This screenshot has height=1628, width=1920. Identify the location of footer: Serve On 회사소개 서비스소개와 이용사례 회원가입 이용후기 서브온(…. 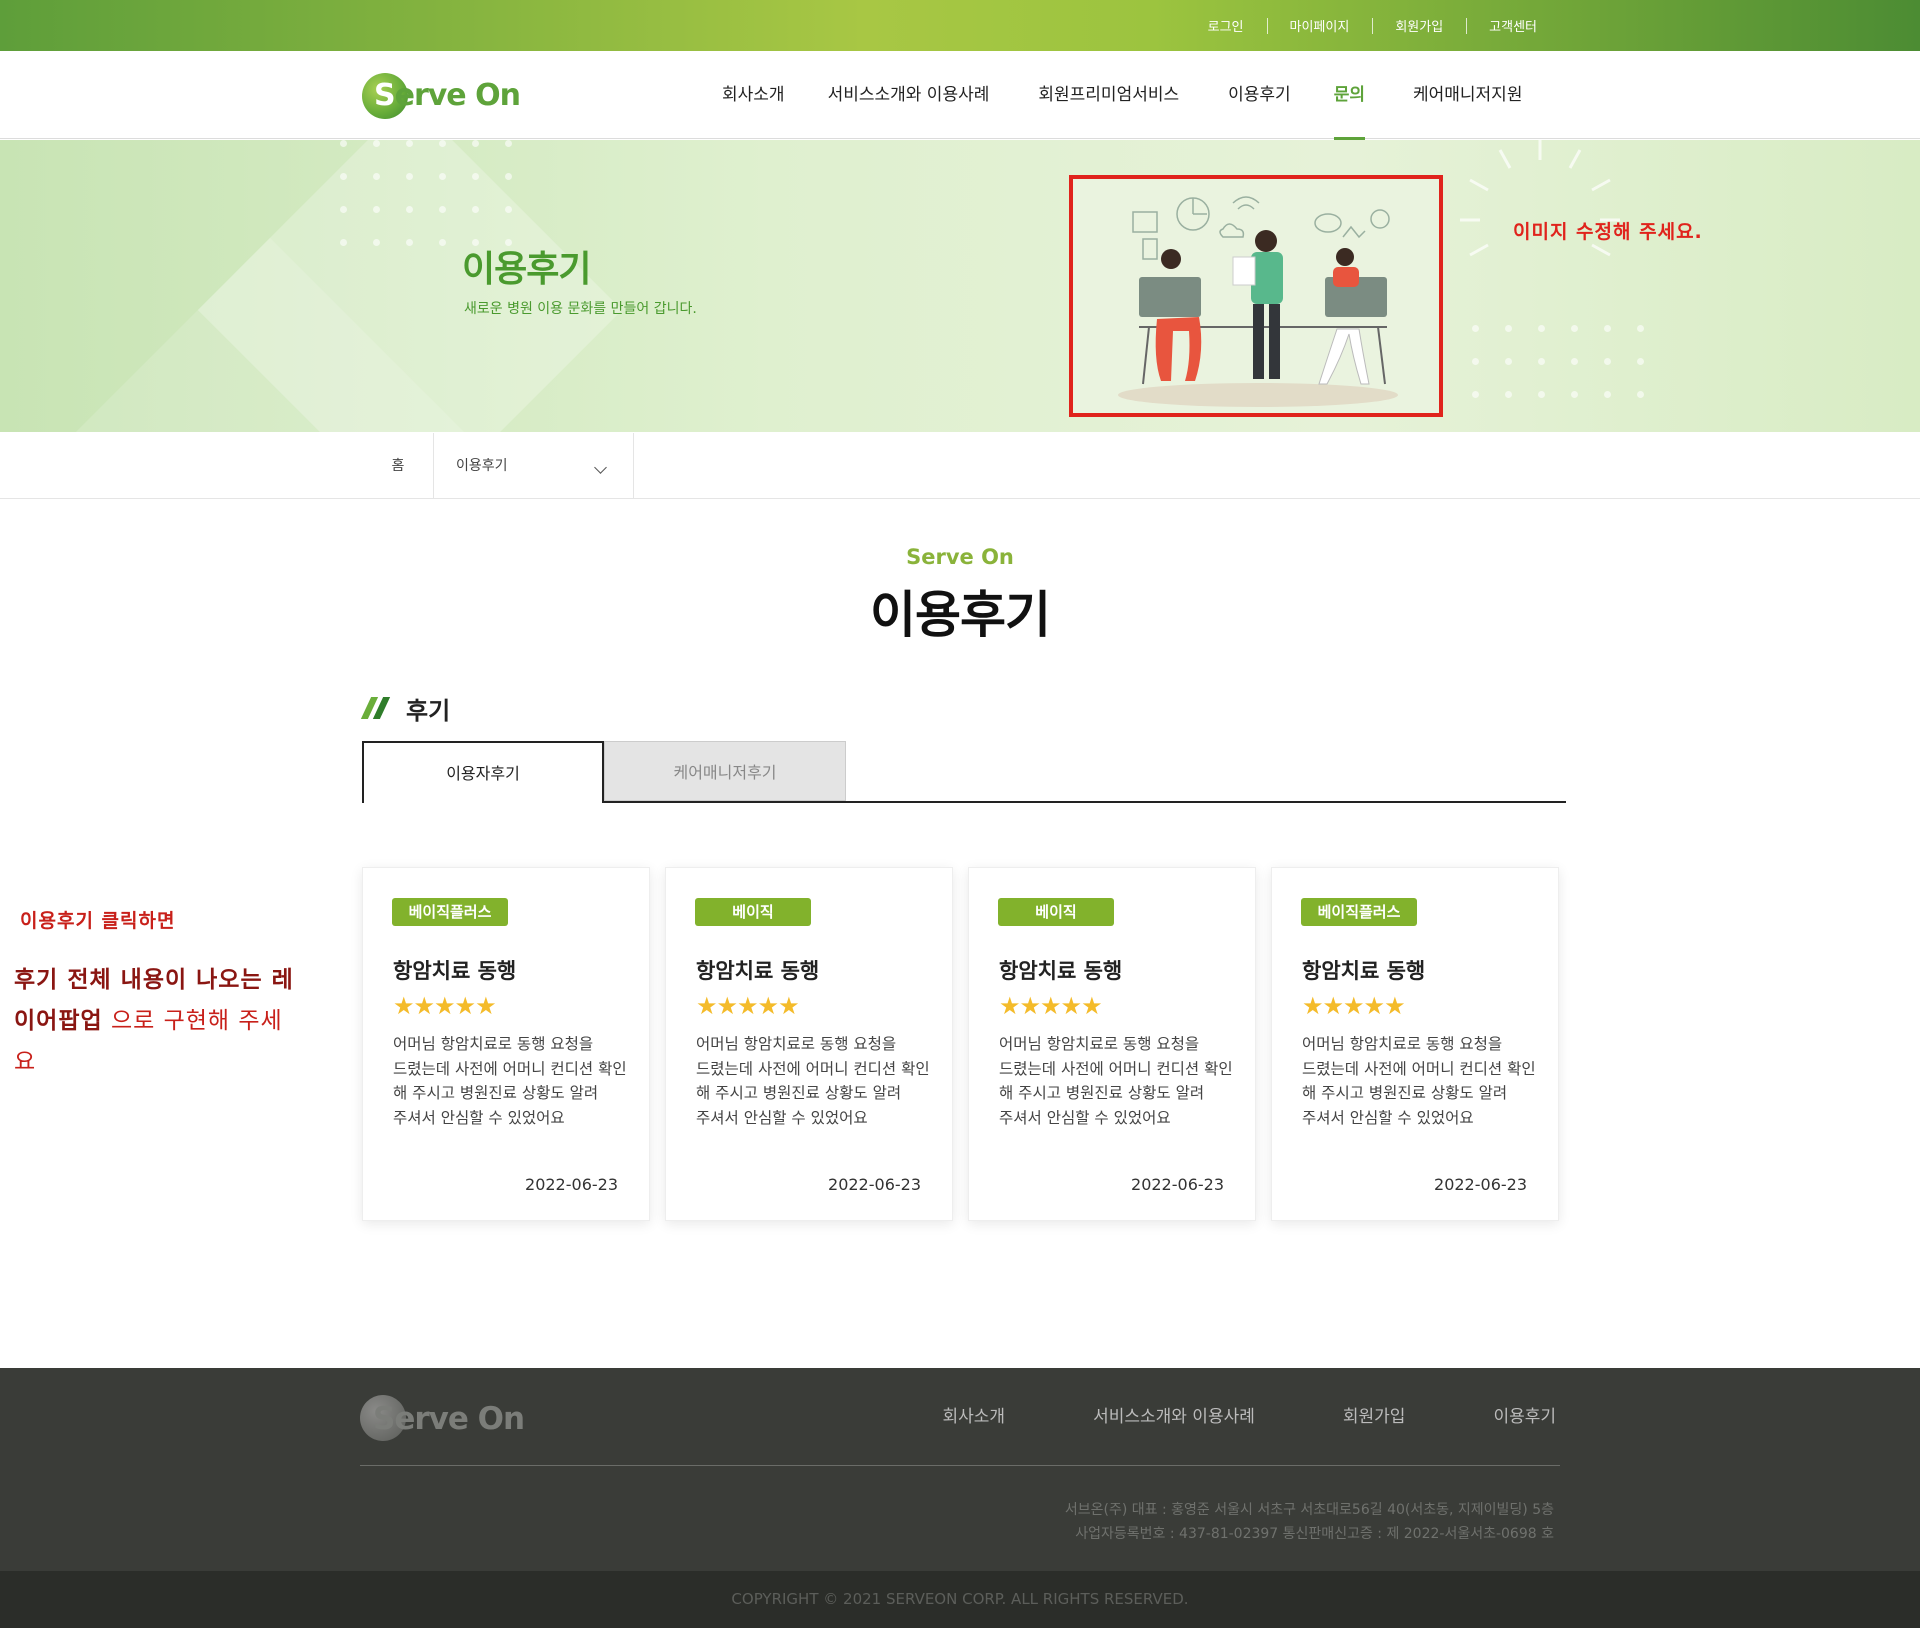
(960, 1469).